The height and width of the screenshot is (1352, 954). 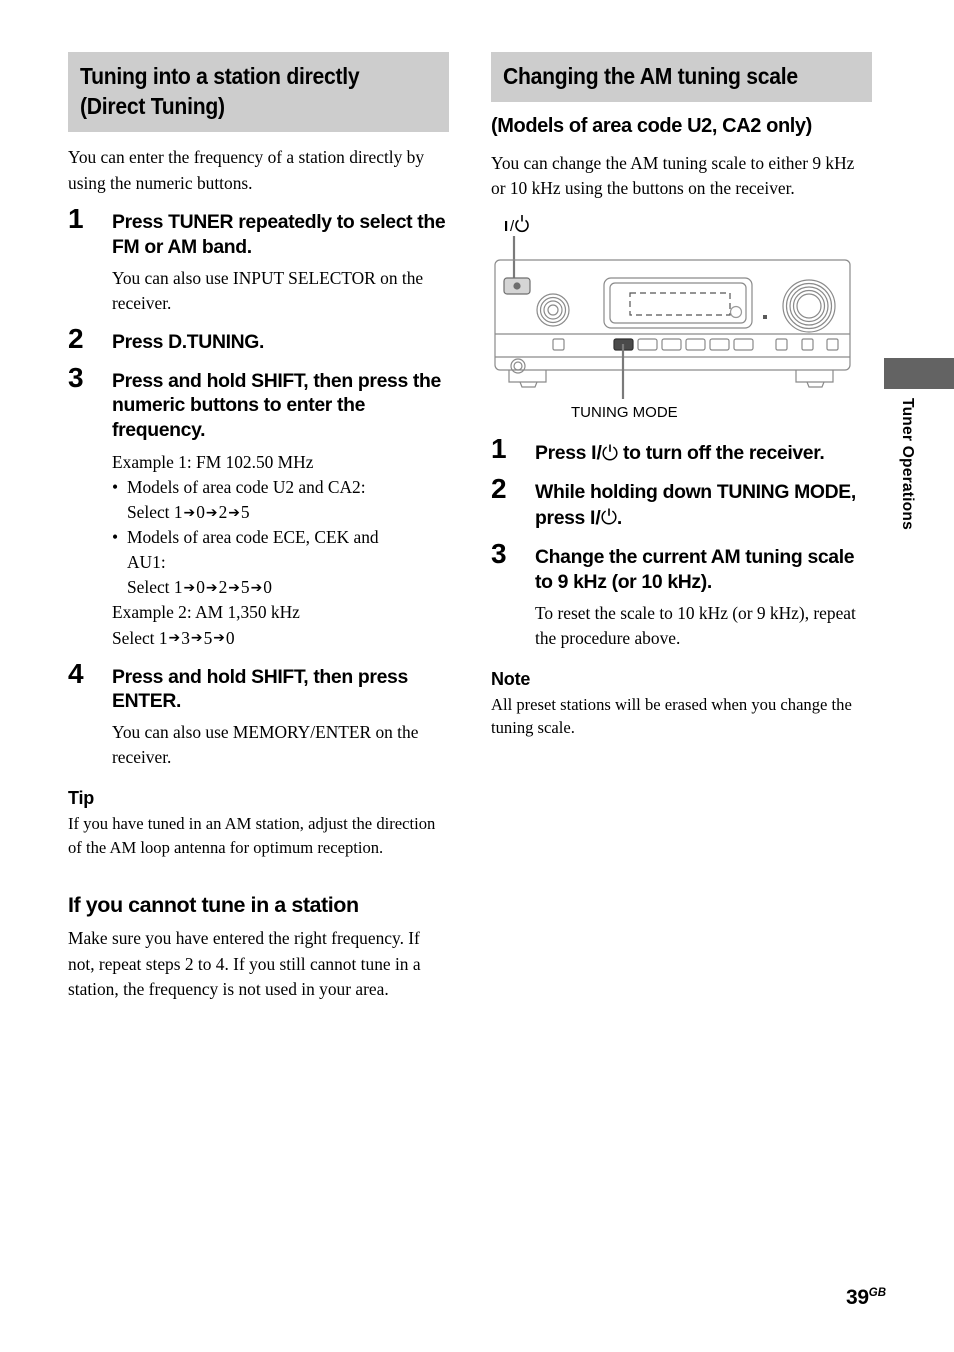 What do you see at coordinates (624, 412) in the screenshot?
I see `tuning-mode-caption: TUNING MODE` at bounding box center [624, 412].